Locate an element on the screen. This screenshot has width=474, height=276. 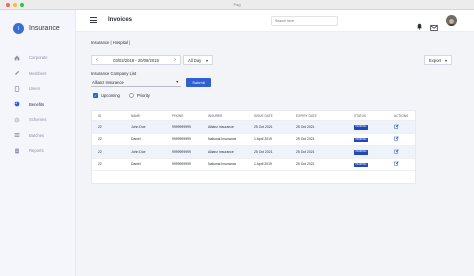
sidebar-item-label: Benefits is located at coordinates (37, 104).